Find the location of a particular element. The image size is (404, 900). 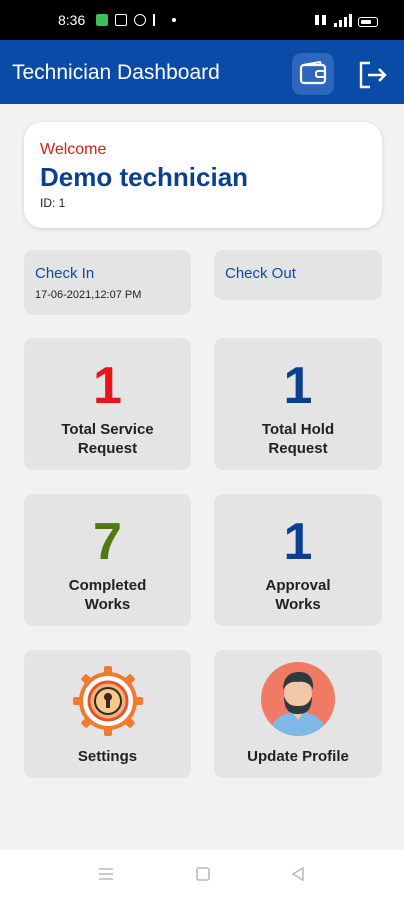

completed-works-tile: 7 Completed Works is located at coordinates (107, 560).